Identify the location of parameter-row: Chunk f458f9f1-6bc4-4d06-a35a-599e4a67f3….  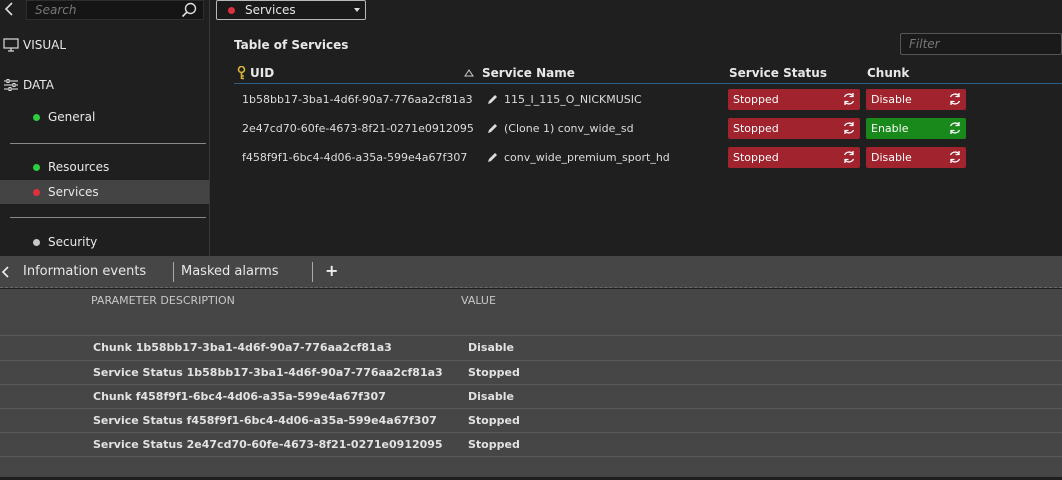
(531, 396).